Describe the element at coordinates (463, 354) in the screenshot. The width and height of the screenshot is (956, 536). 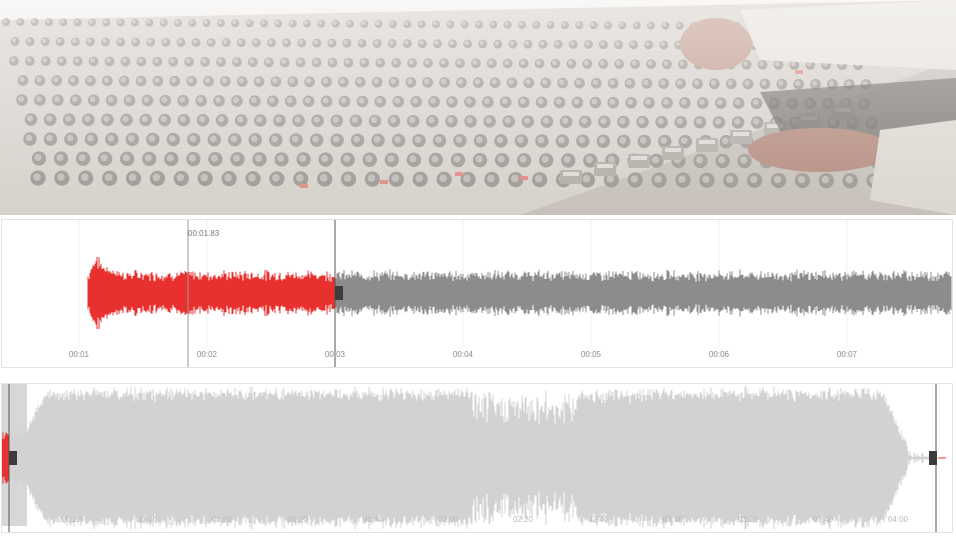
I see `time-tick-label: 00:04` at that location.